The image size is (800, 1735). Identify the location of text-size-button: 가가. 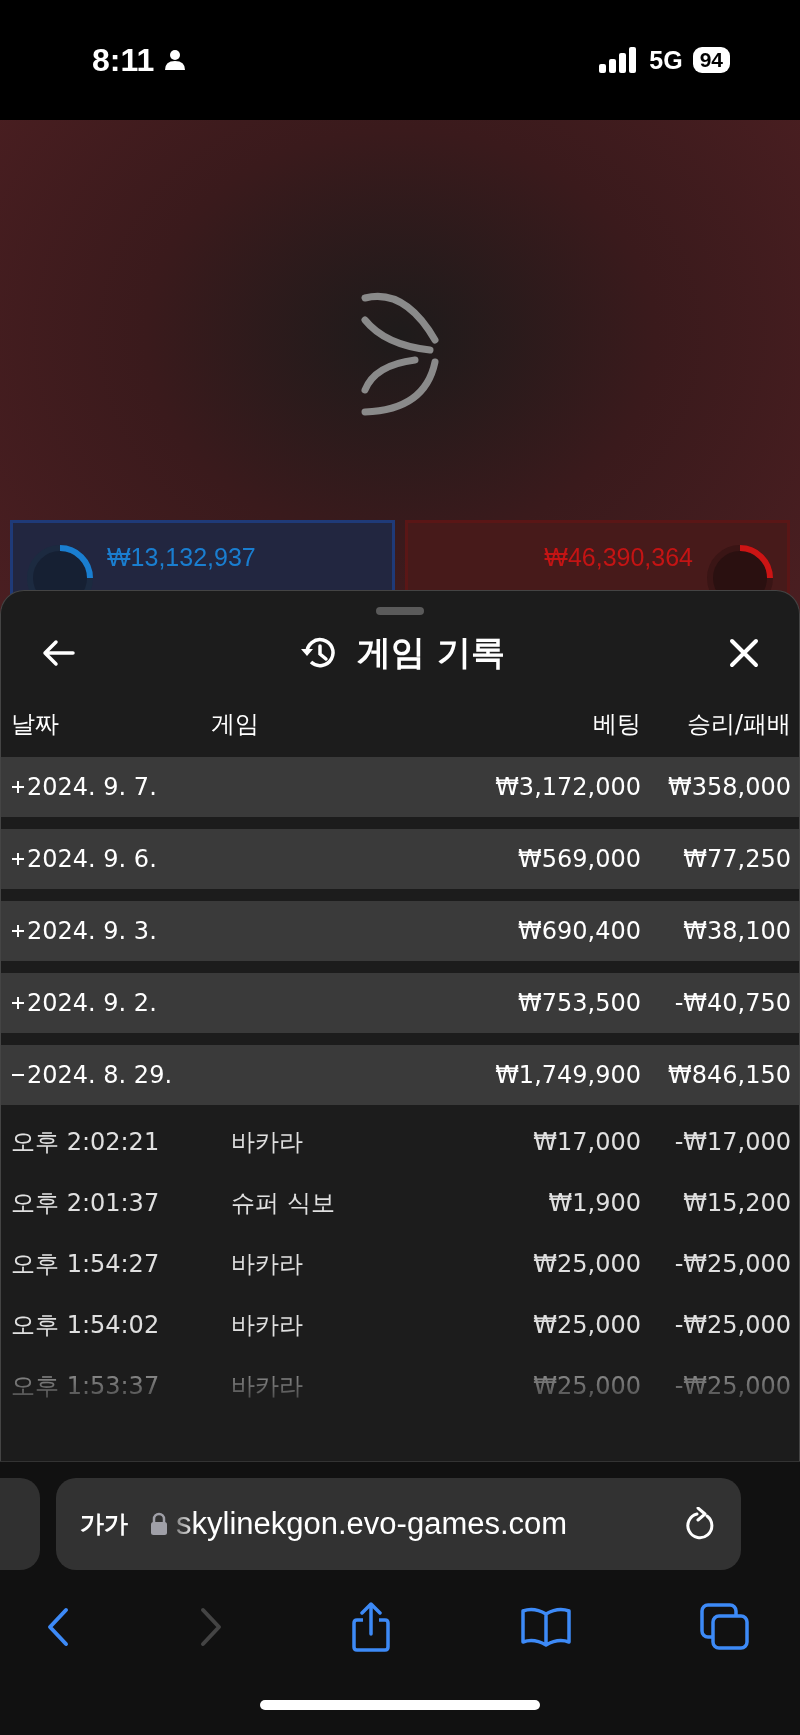
(104, 1524).